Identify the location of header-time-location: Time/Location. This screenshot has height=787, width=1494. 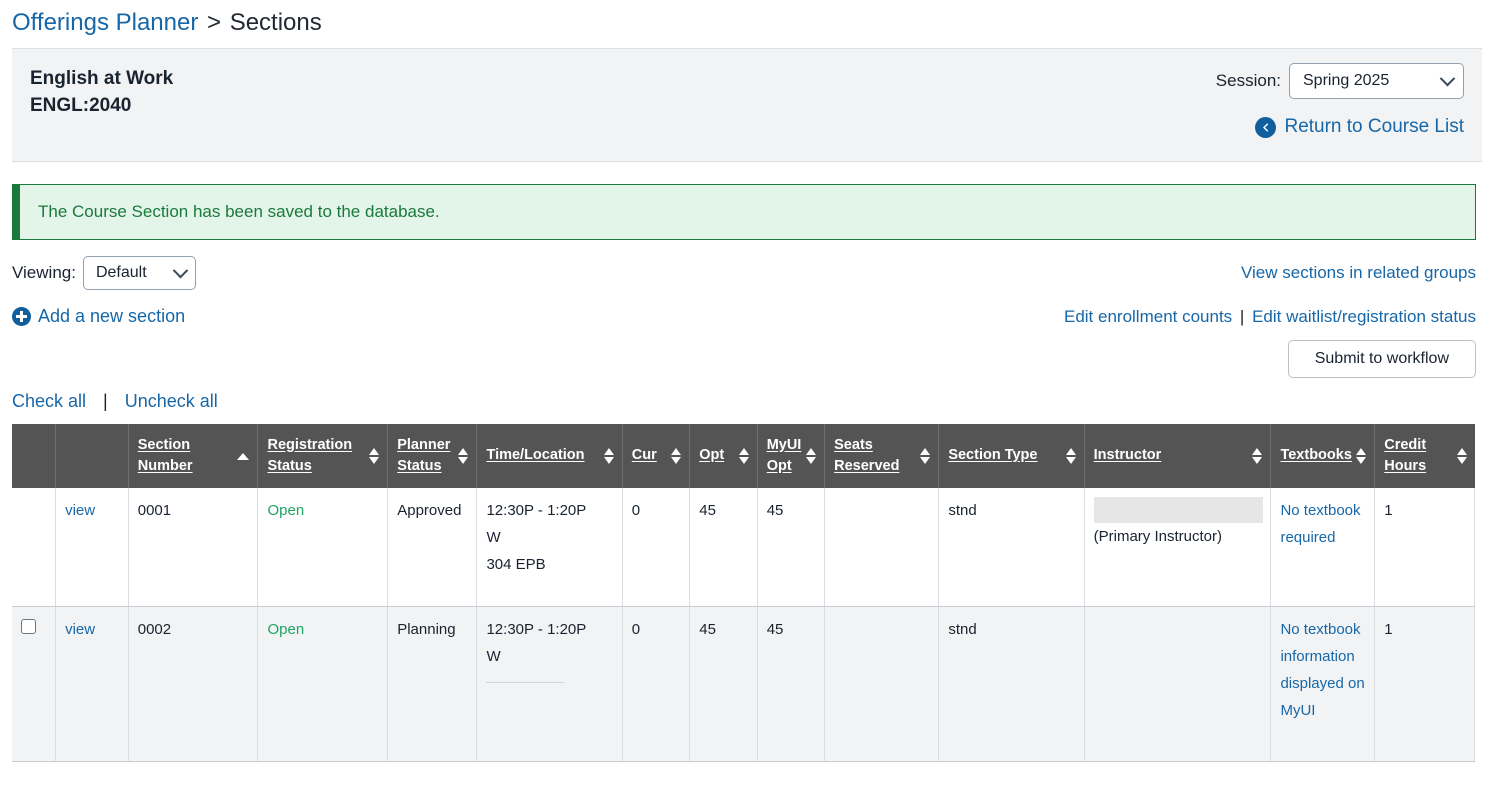
(549, 456).